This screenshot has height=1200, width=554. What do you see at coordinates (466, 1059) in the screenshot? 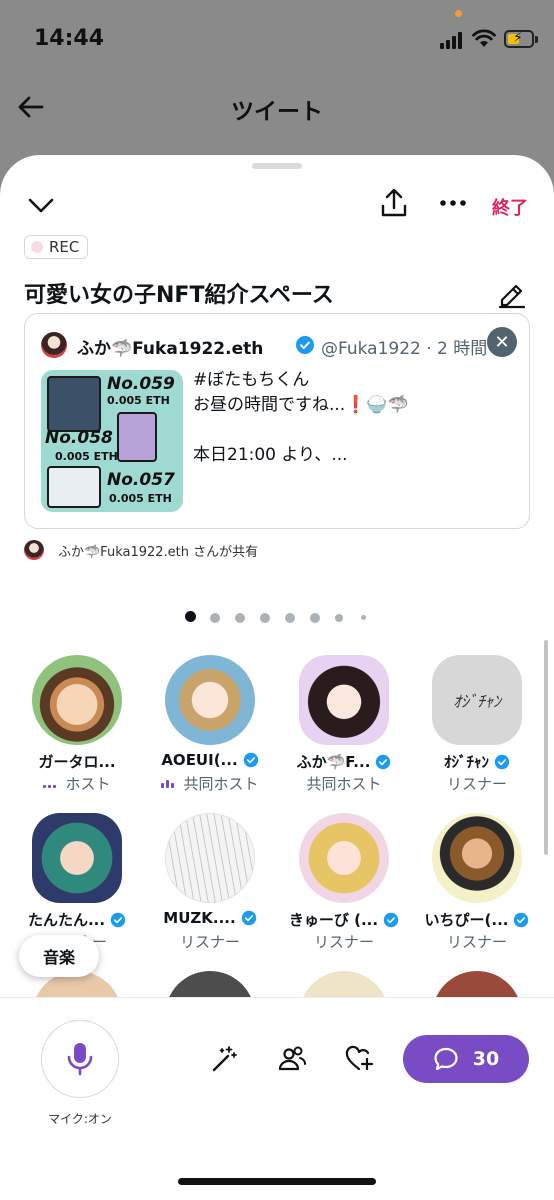
I see `chat-button: 30` at bounding box center [466, 1059].